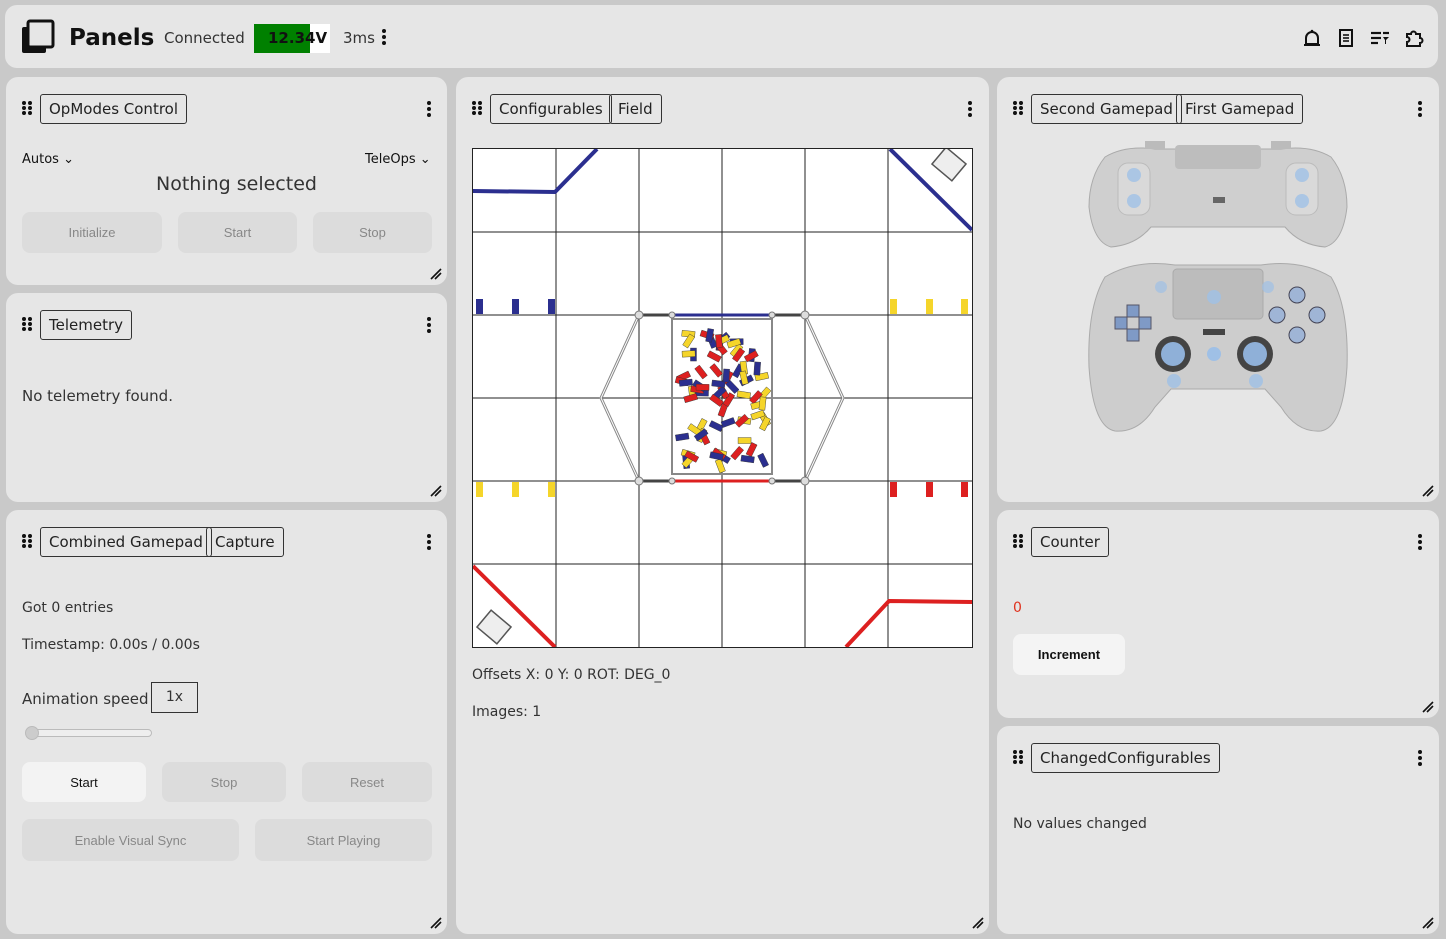 The image size is (1446, 939). What do you see at coordinates (85, 699) in the screenshot?
I see `animation-speed-label: Animation speed` at bounding box center [85, 699].